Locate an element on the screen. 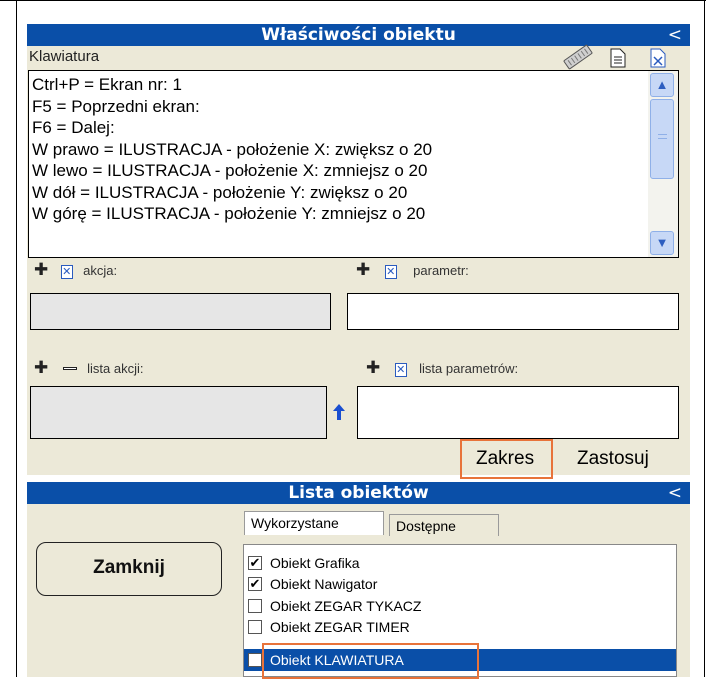  action-list-field is located at coordinates (178, 412).